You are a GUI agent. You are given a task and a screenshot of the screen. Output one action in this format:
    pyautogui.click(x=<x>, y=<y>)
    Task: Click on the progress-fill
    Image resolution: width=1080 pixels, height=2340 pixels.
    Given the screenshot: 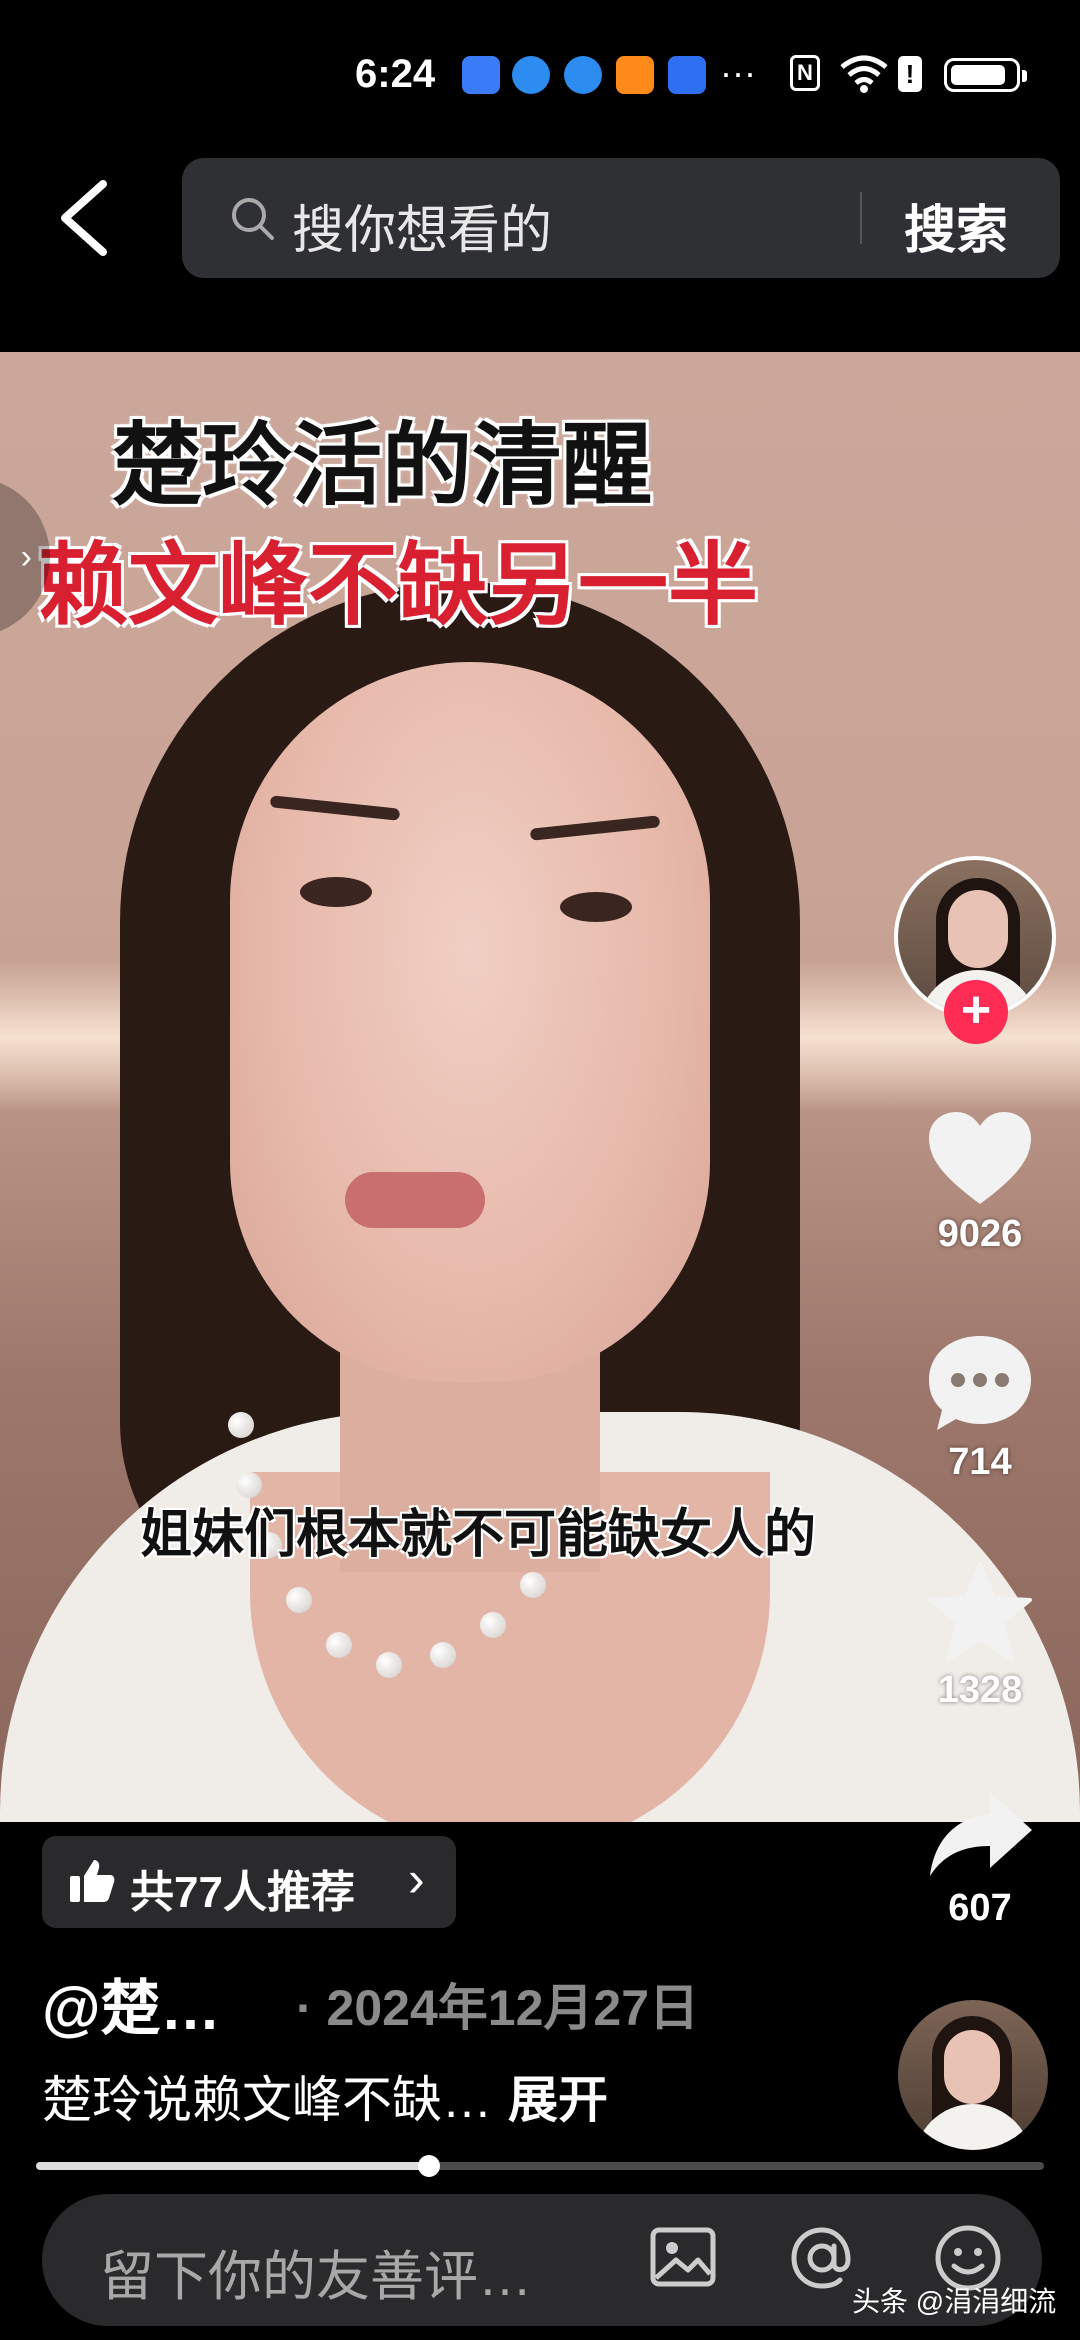 What is the action you would take?
    pyautogui.click(x=233, y=2166)
    